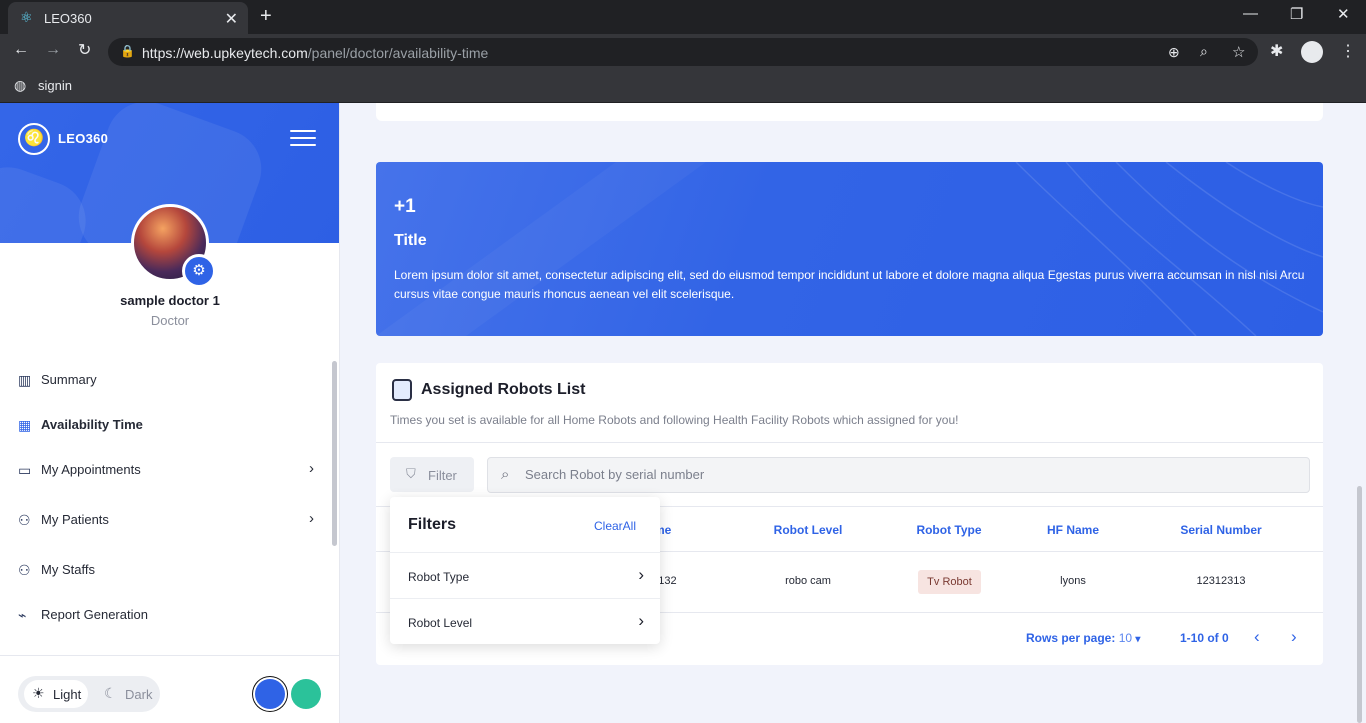  Describe the element at coordinates (1276, 51) in the screenshot. I see `extensions-icon: ✱` at that location.